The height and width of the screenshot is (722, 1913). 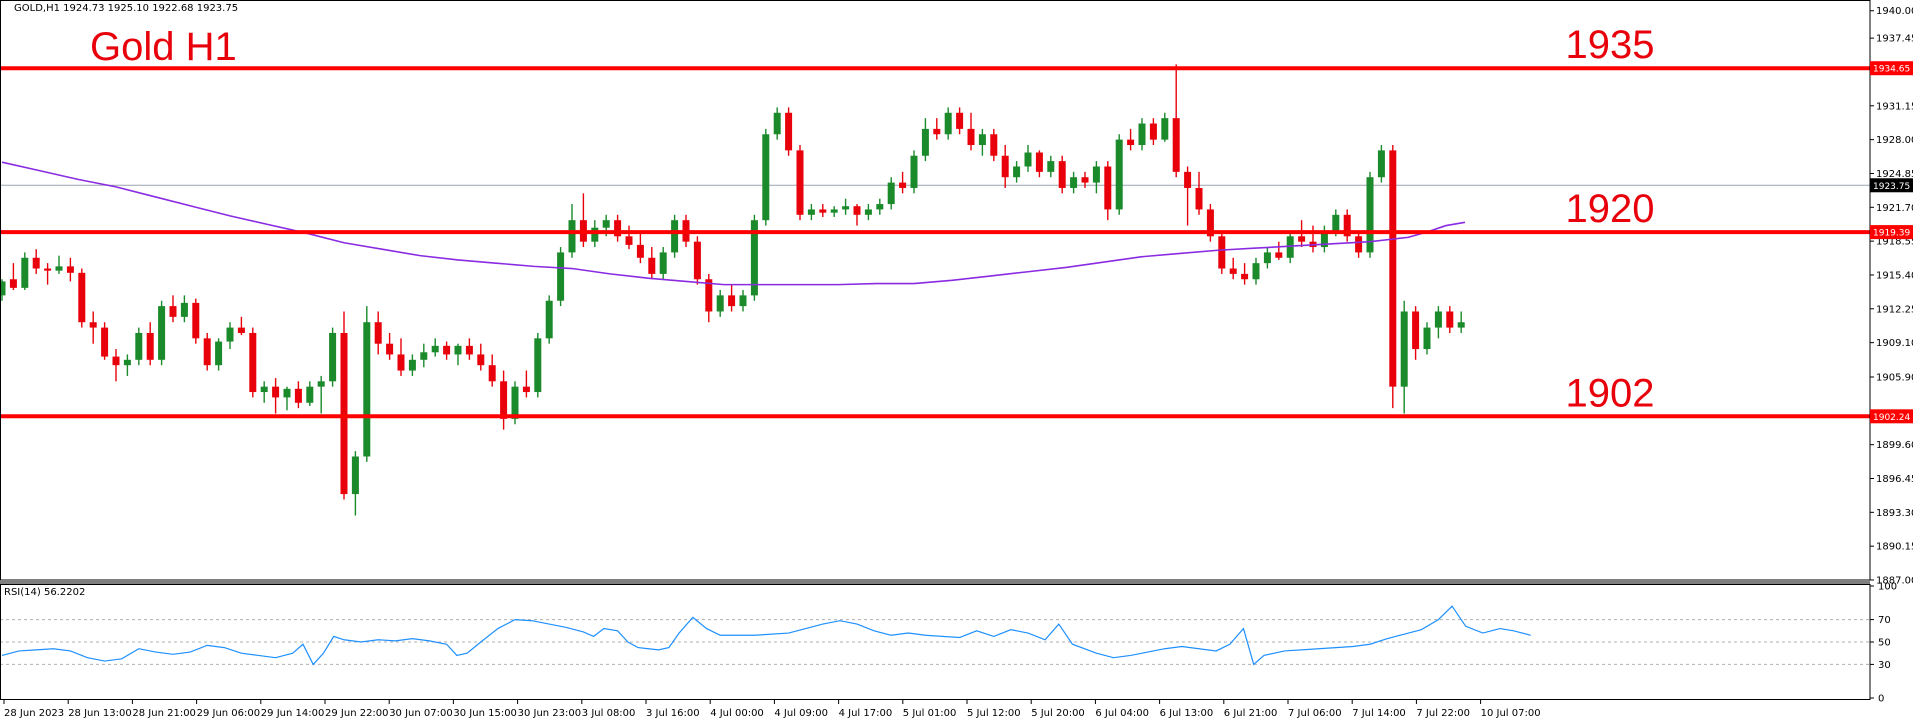 What do you see at coordinates (1884, 620) in the screenshot?
I see `rsi-tick-label: 70` at bounding box center [1884, 620].